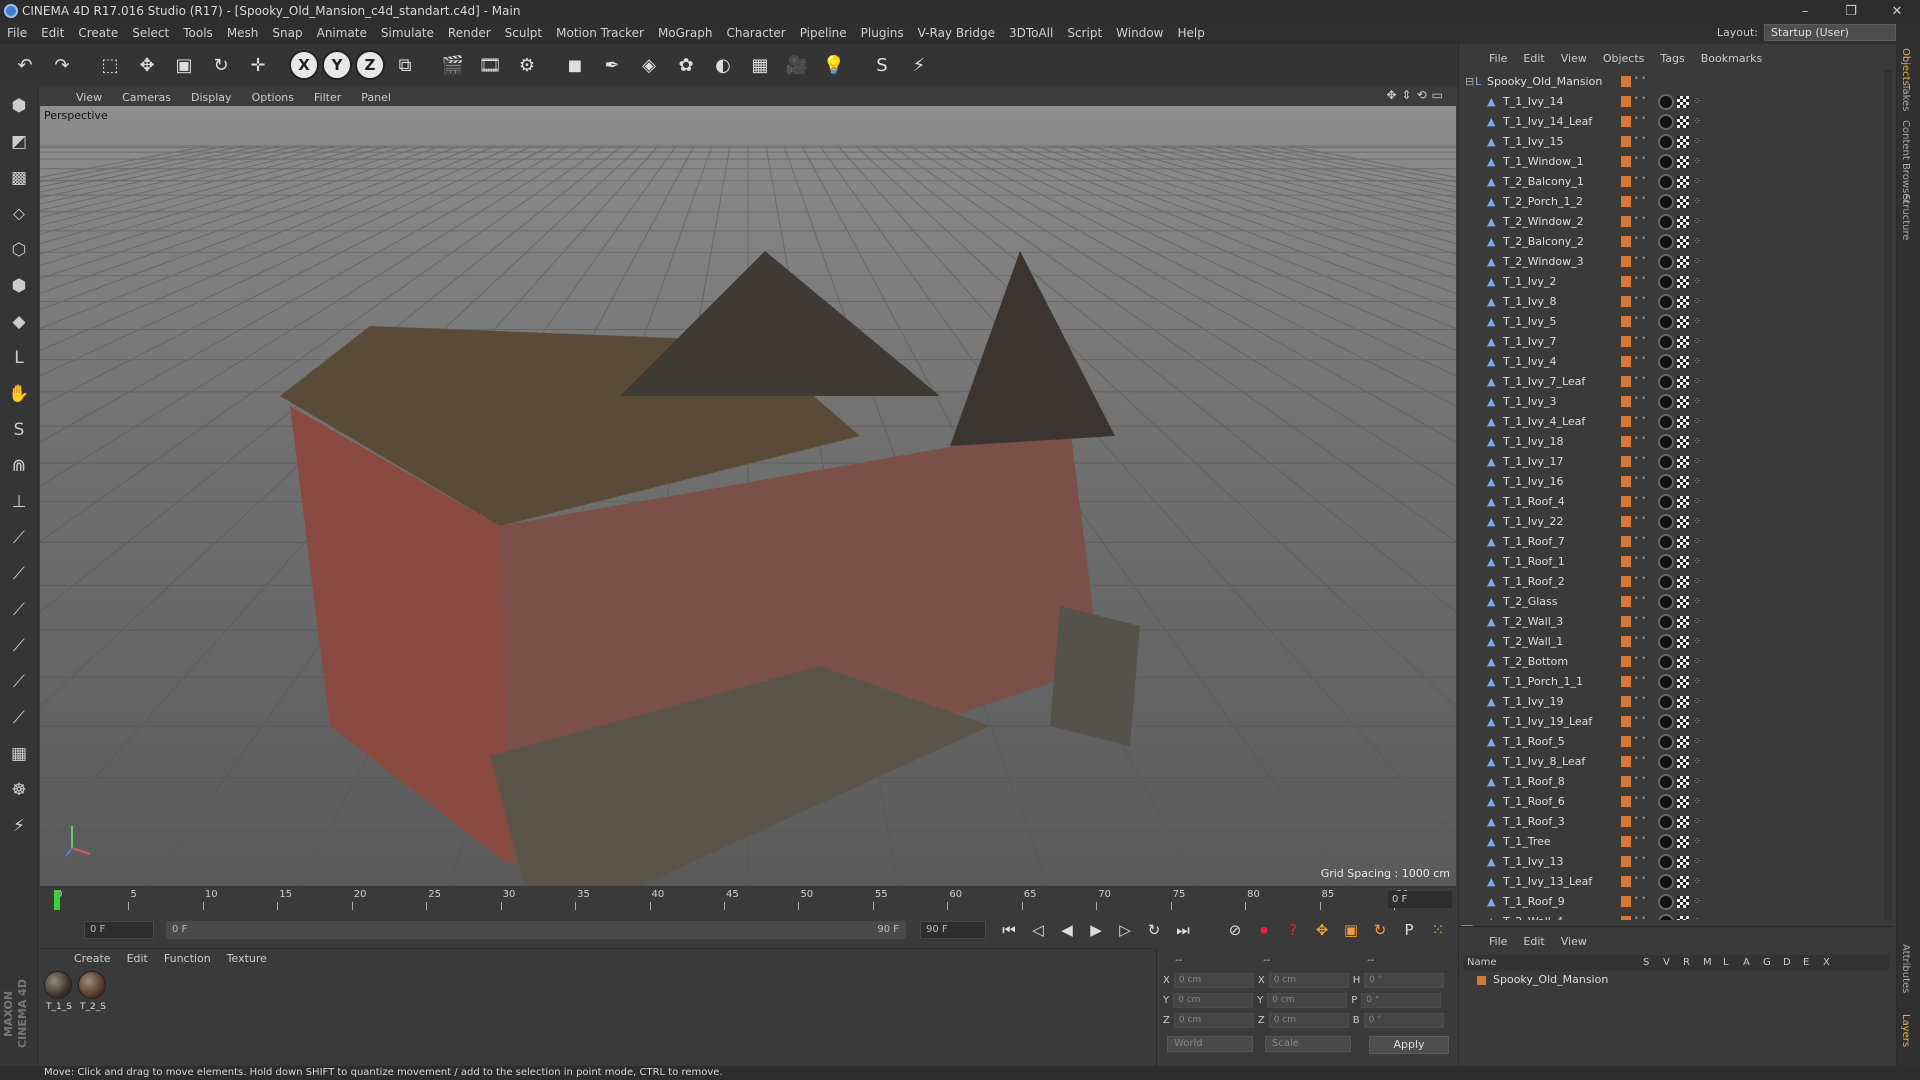  What do you see at coordinates (19, 214) in the screenshot?
I see `workplane-icon: ⬦` at bounding box center [19, 214].